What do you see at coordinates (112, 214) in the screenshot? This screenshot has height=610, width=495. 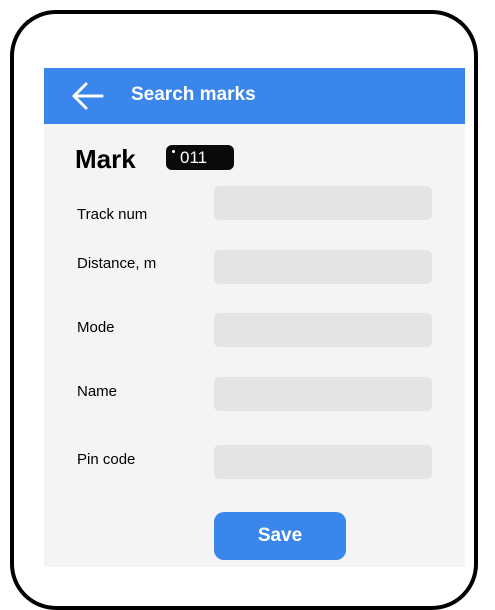 I see `track-num-label: Track num` at bounding box center [112, 214].